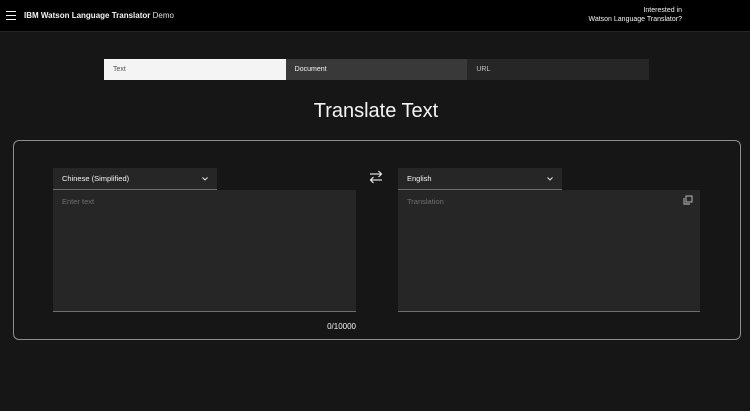 The height and width of the screenshot is (411, 750). What do you see at coordinates (195, 69) in the screenshot?
I see `tab-text: Text` at bounding box center [195, 69].